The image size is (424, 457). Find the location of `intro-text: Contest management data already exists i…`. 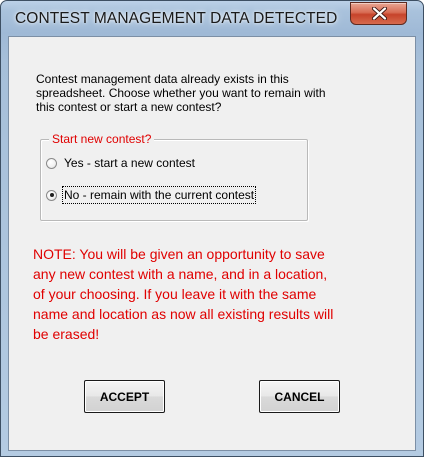

intro-text: Contest management data already exists i… is located at coordinates (181, 93).